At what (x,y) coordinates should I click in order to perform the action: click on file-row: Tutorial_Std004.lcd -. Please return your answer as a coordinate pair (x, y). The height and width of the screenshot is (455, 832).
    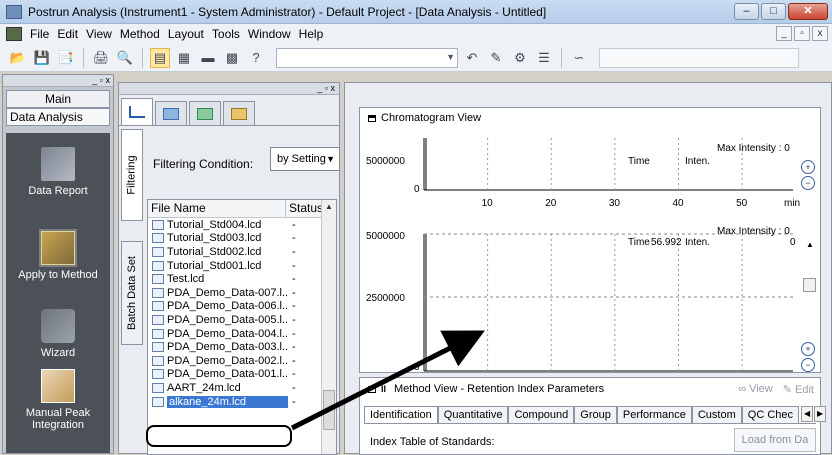
    Looking at the image, I should click on (242, 225).